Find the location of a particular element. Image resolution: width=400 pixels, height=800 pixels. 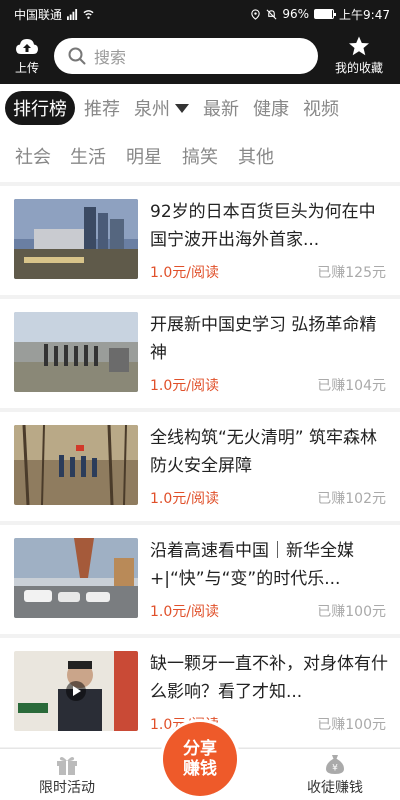

recruit-earn-label: 收徒赚钱 is located at coordinates (335, 788).